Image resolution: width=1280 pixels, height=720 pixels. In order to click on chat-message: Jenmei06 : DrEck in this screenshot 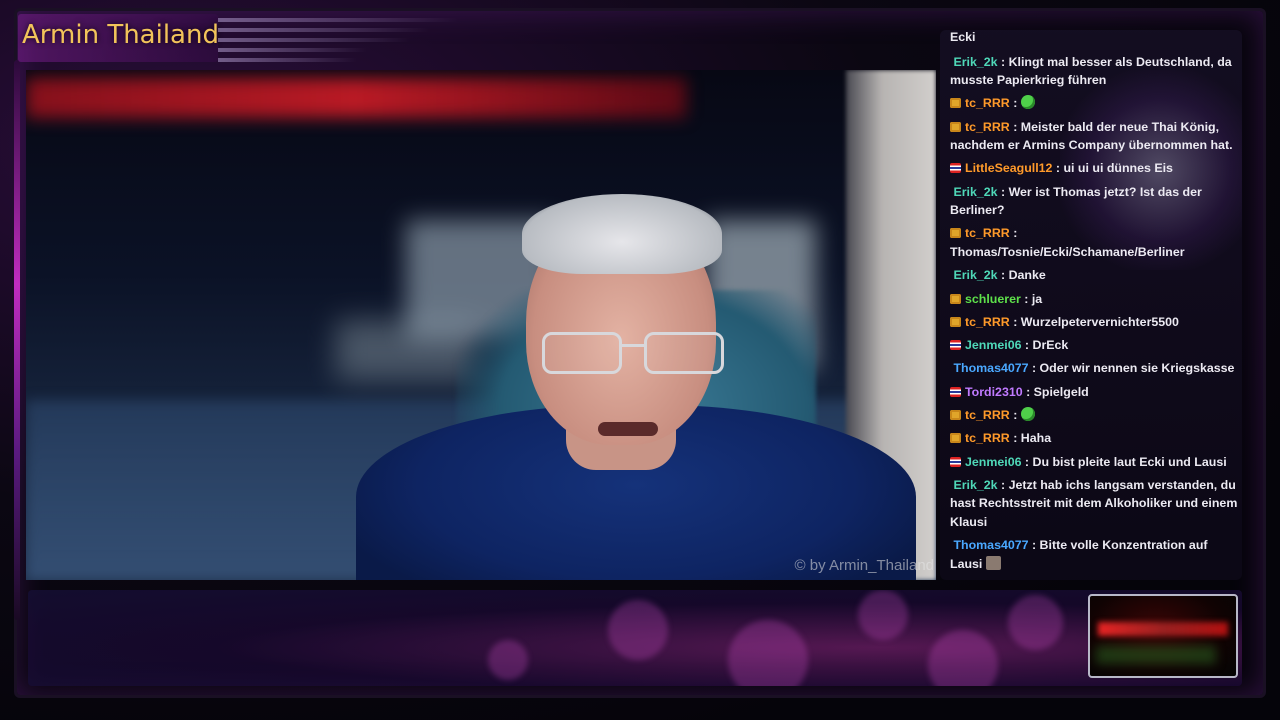, I will do `click(1095, 345)`.